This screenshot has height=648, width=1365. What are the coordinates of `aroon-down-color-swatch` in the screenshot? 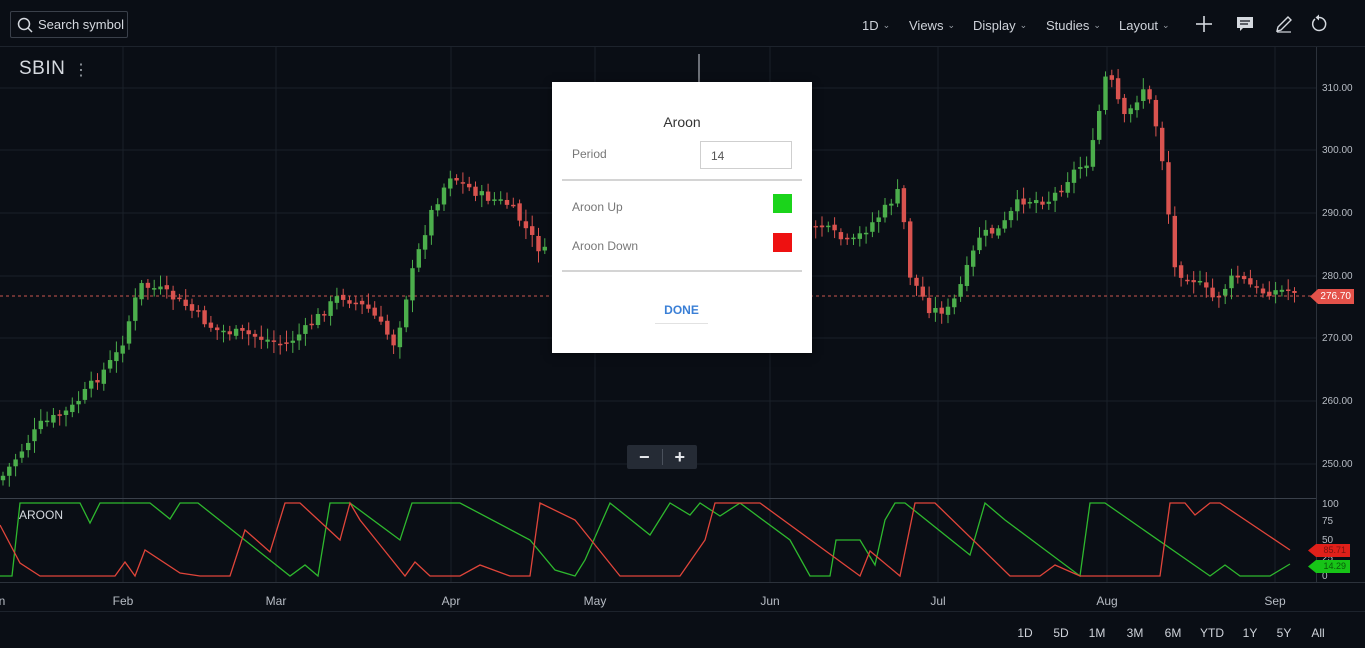 It's located at (782, 242).